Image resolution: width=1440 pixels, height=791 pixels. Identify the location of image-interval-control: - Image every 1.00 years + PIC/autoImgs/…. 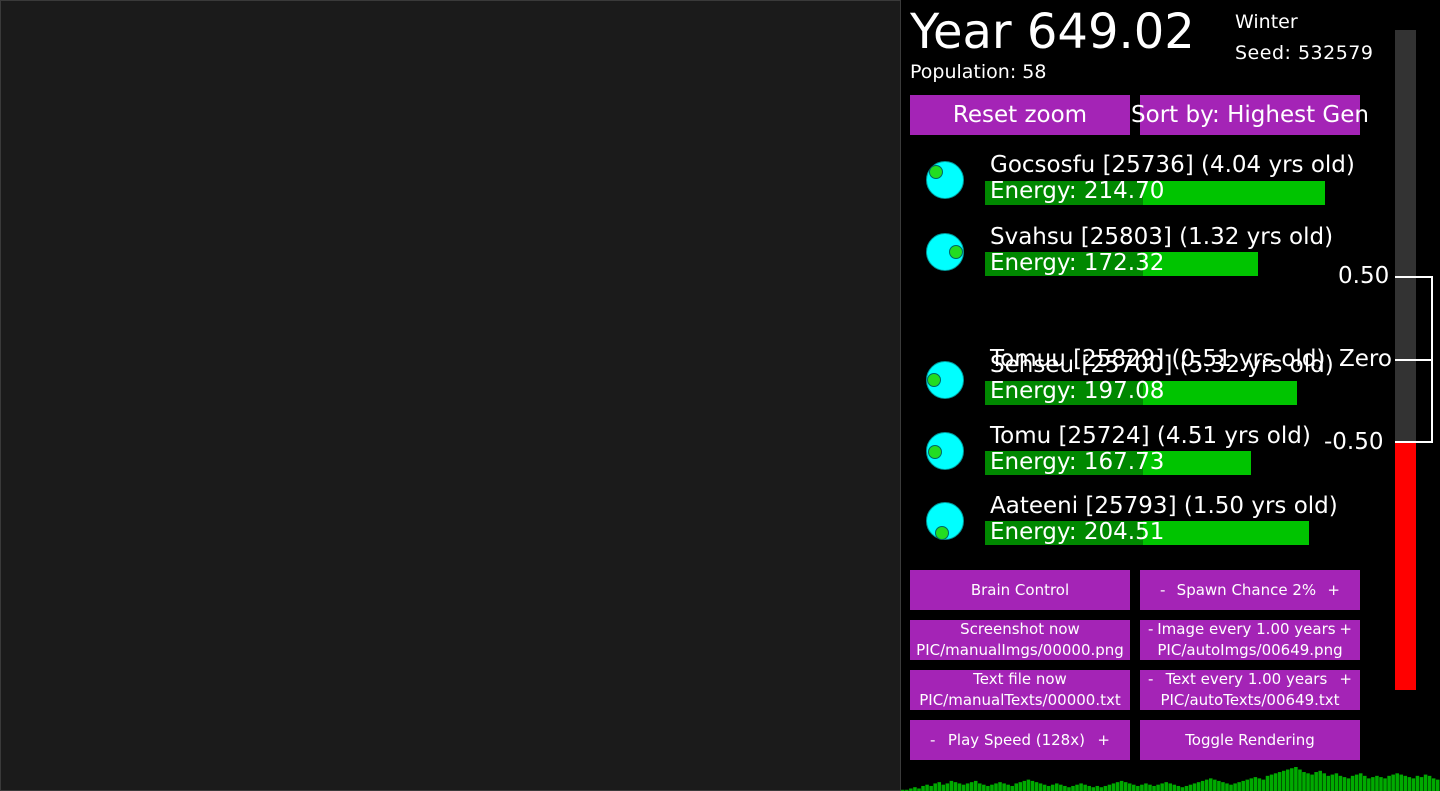
(1250, 640).